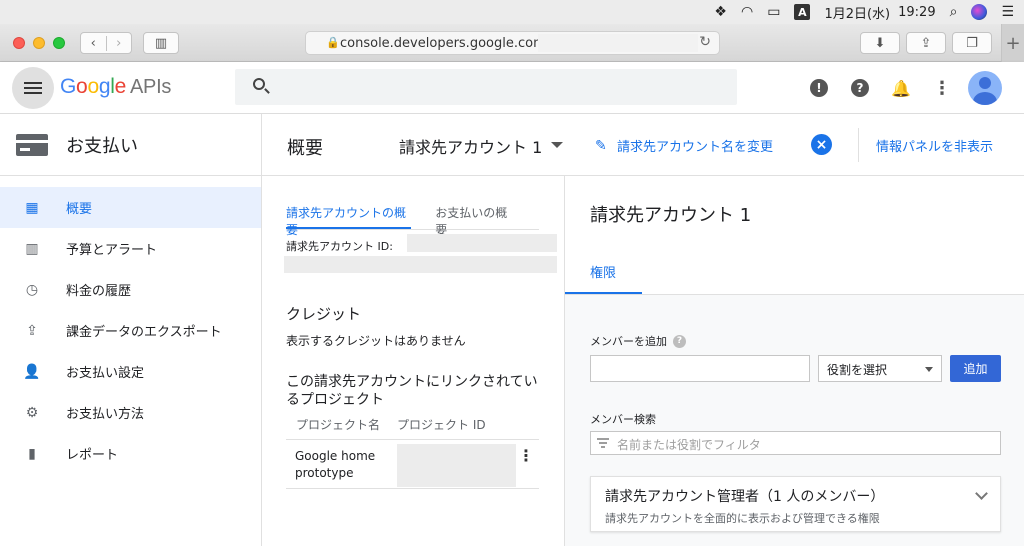  What do you see at coordinates (33, 88) in the screenshot?
I see `menu-icon` at bounding box center [33, 88].